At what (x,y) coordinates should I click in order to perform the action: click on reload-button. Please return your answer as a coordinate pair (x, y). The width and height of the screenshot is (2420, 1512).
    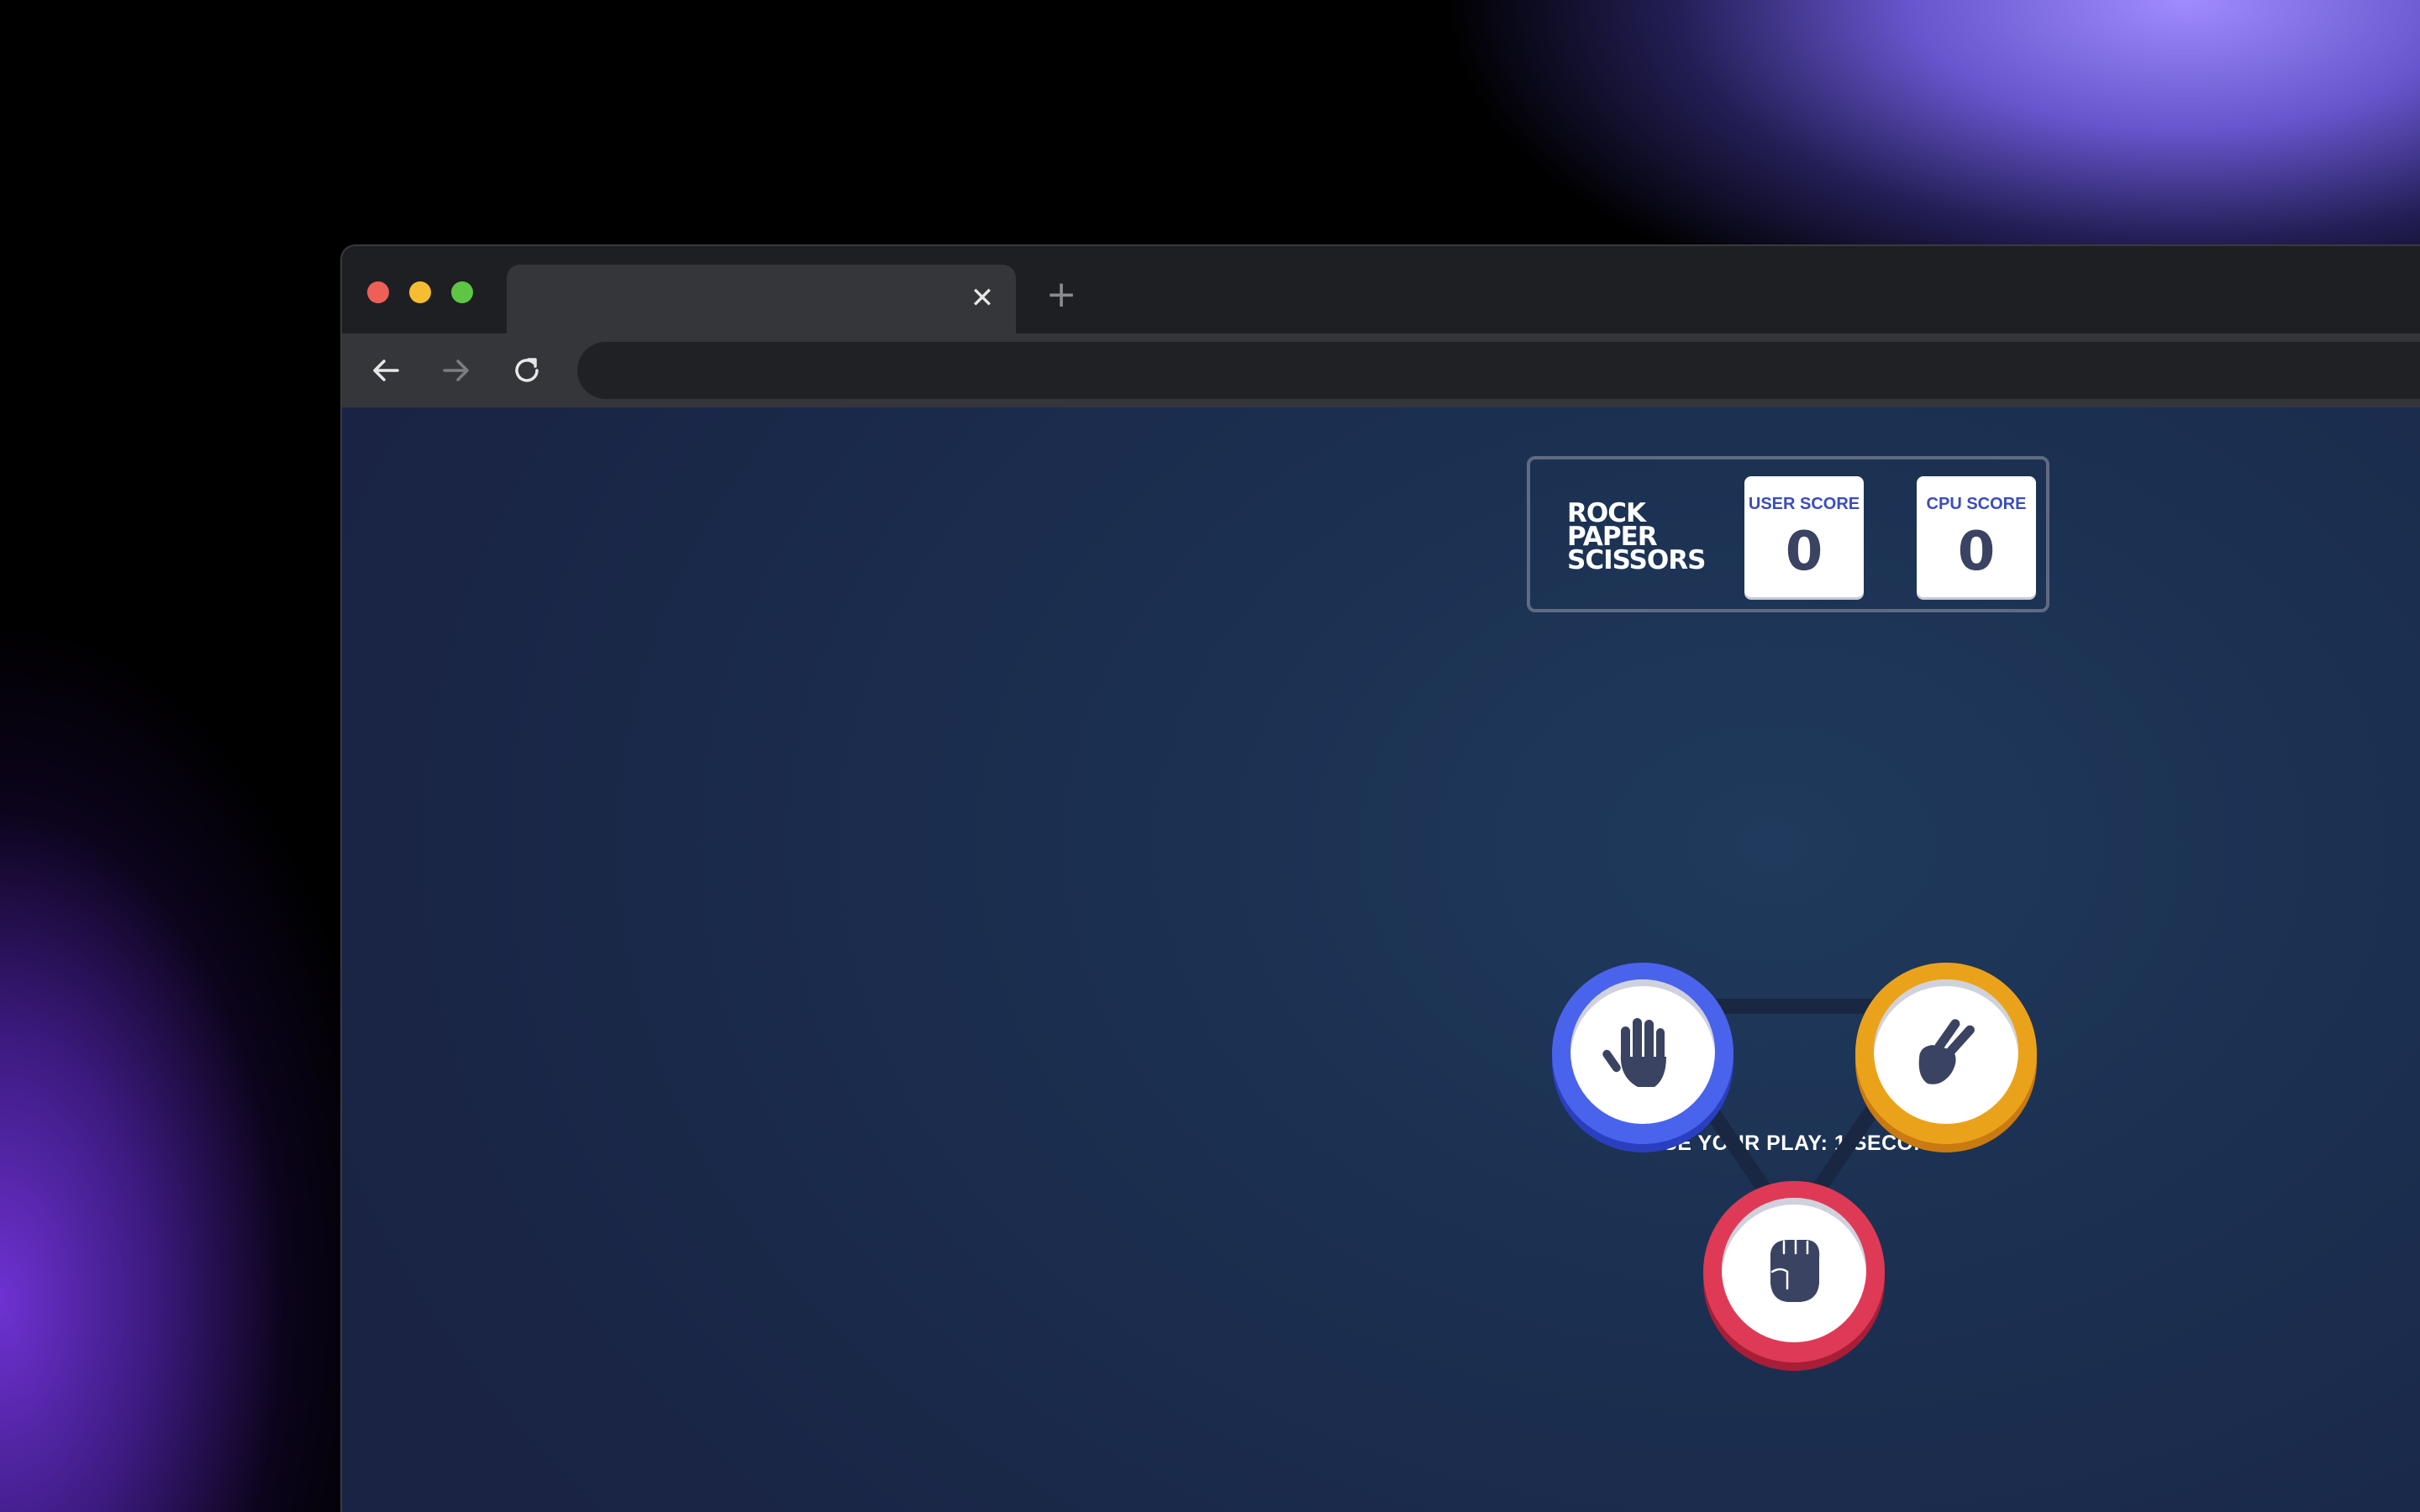
    Looking at the image, I should click on (526, 370).